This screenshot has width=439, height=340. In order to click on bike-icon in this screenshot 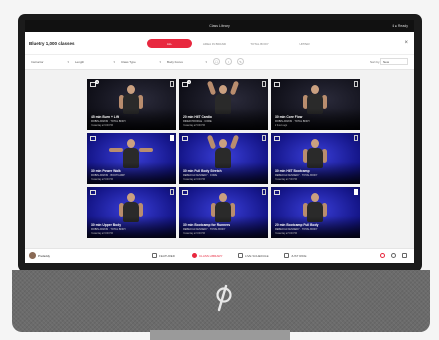, I will do `click(286, 255)`.